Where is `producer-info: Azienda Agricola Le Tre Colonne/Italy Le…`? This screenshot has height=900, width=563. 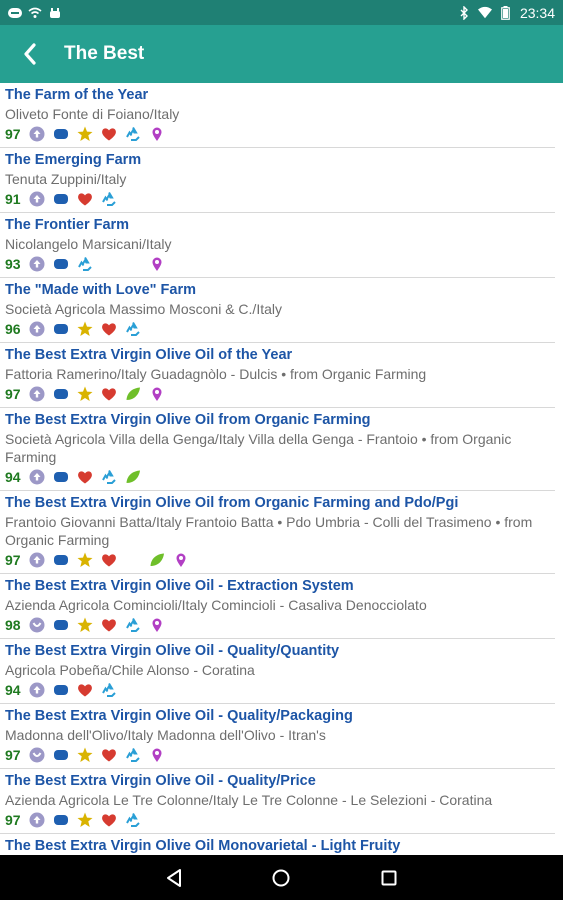
producer-info: Azienda Agricola Le Tre Colonne/Italy Le… is located at coordinates (249, 800).